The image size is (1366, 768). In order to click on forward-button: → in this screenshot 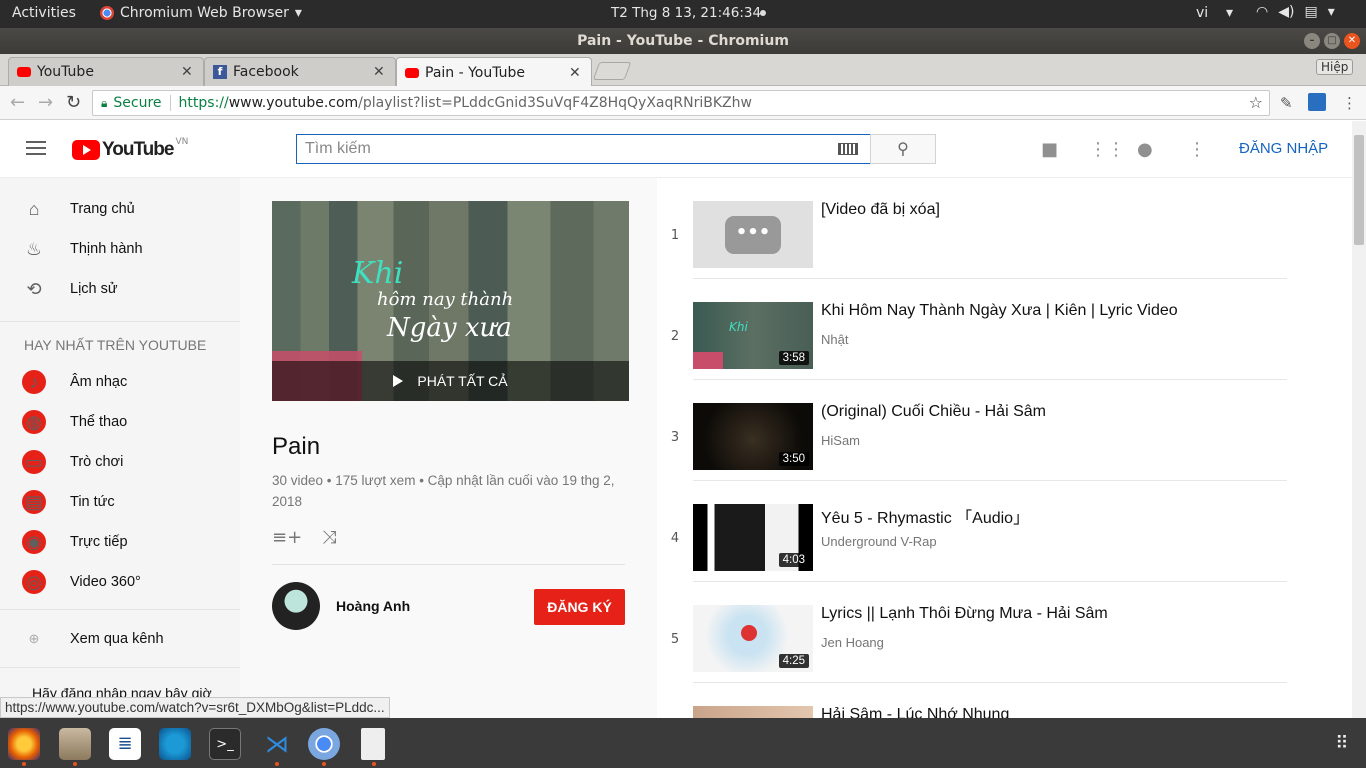, I will do `click(45, 102)`.